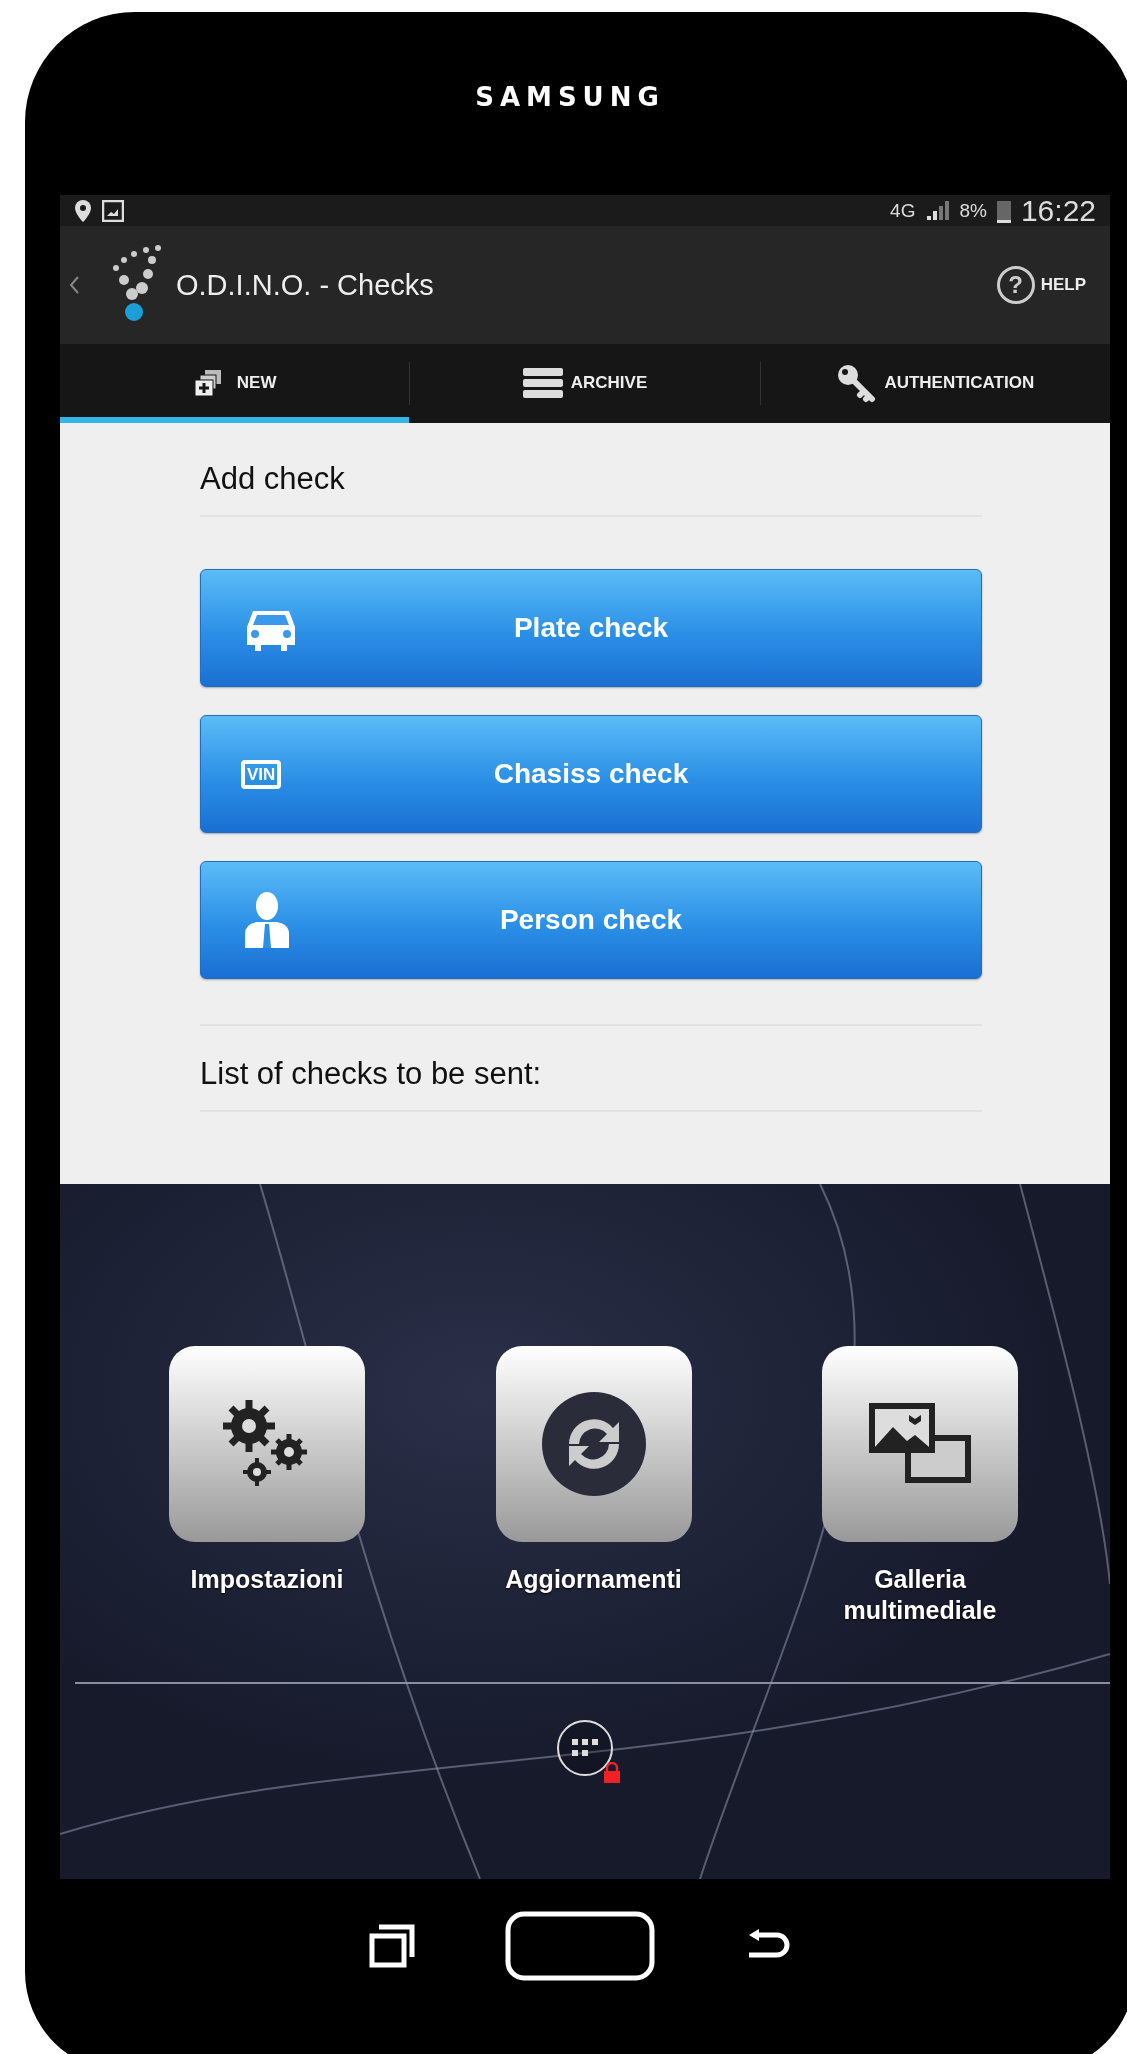 The width and height of the screenshot is (1127, 2054). I want to click on battery-icon, so click(1003, 210).